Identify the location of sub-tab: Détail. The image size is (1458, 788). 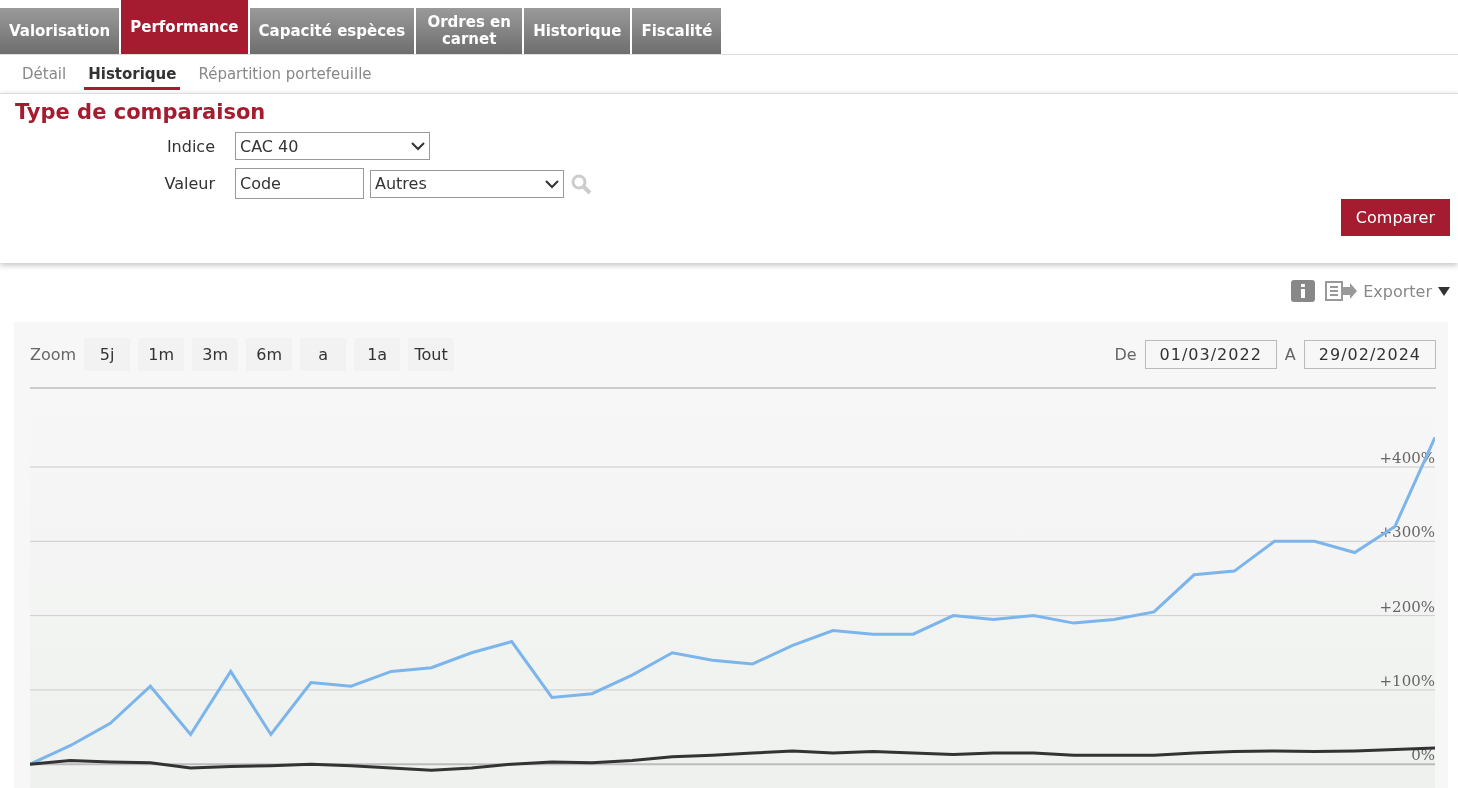
(44, 77).